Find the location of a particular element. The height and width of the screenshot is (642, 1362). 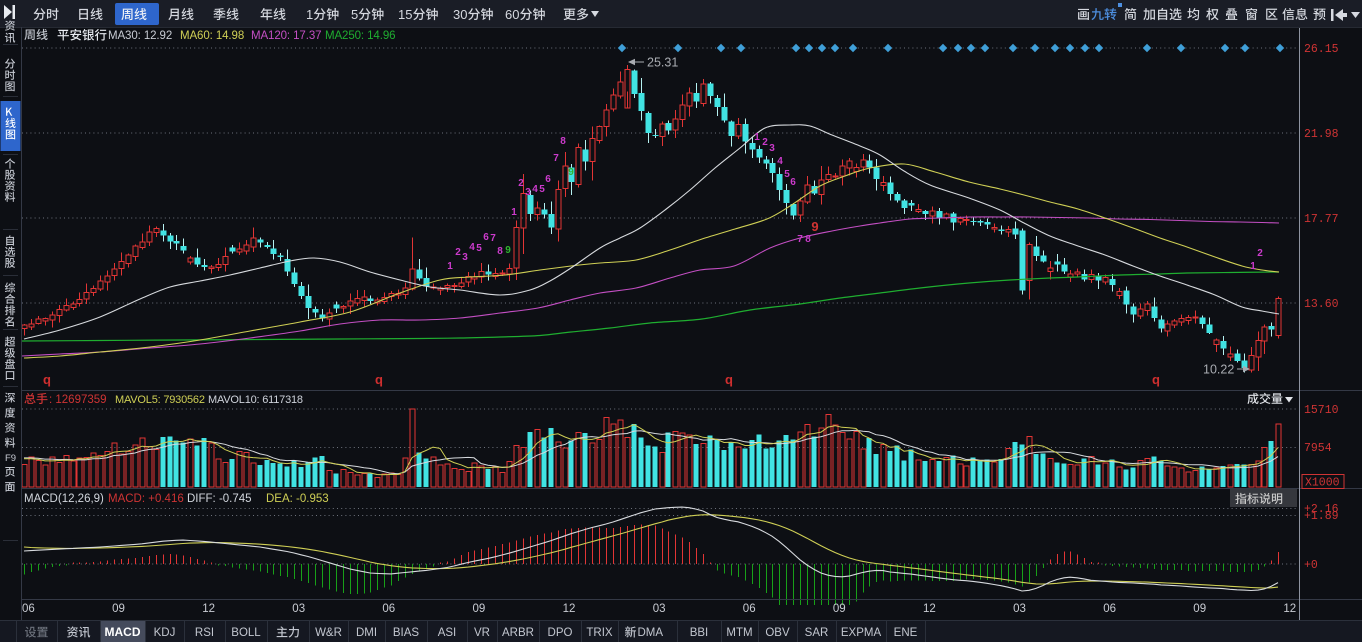

svg-text: MACD is located at coordinates (123, 632).